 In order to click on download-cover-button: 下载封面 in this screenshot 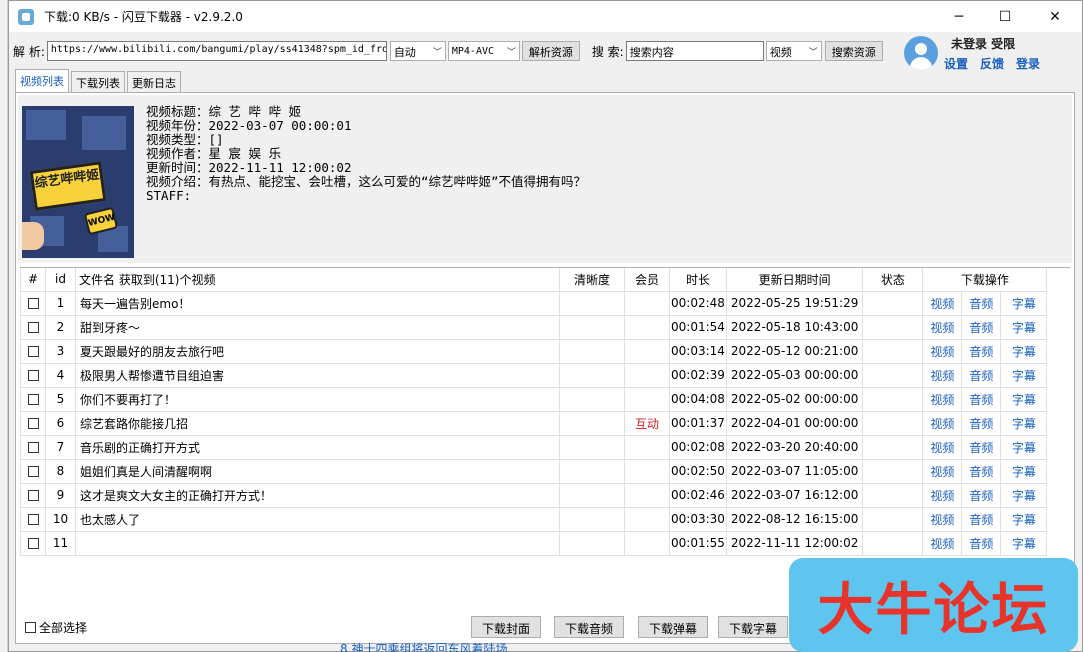, I will do `click(506, 627)`.